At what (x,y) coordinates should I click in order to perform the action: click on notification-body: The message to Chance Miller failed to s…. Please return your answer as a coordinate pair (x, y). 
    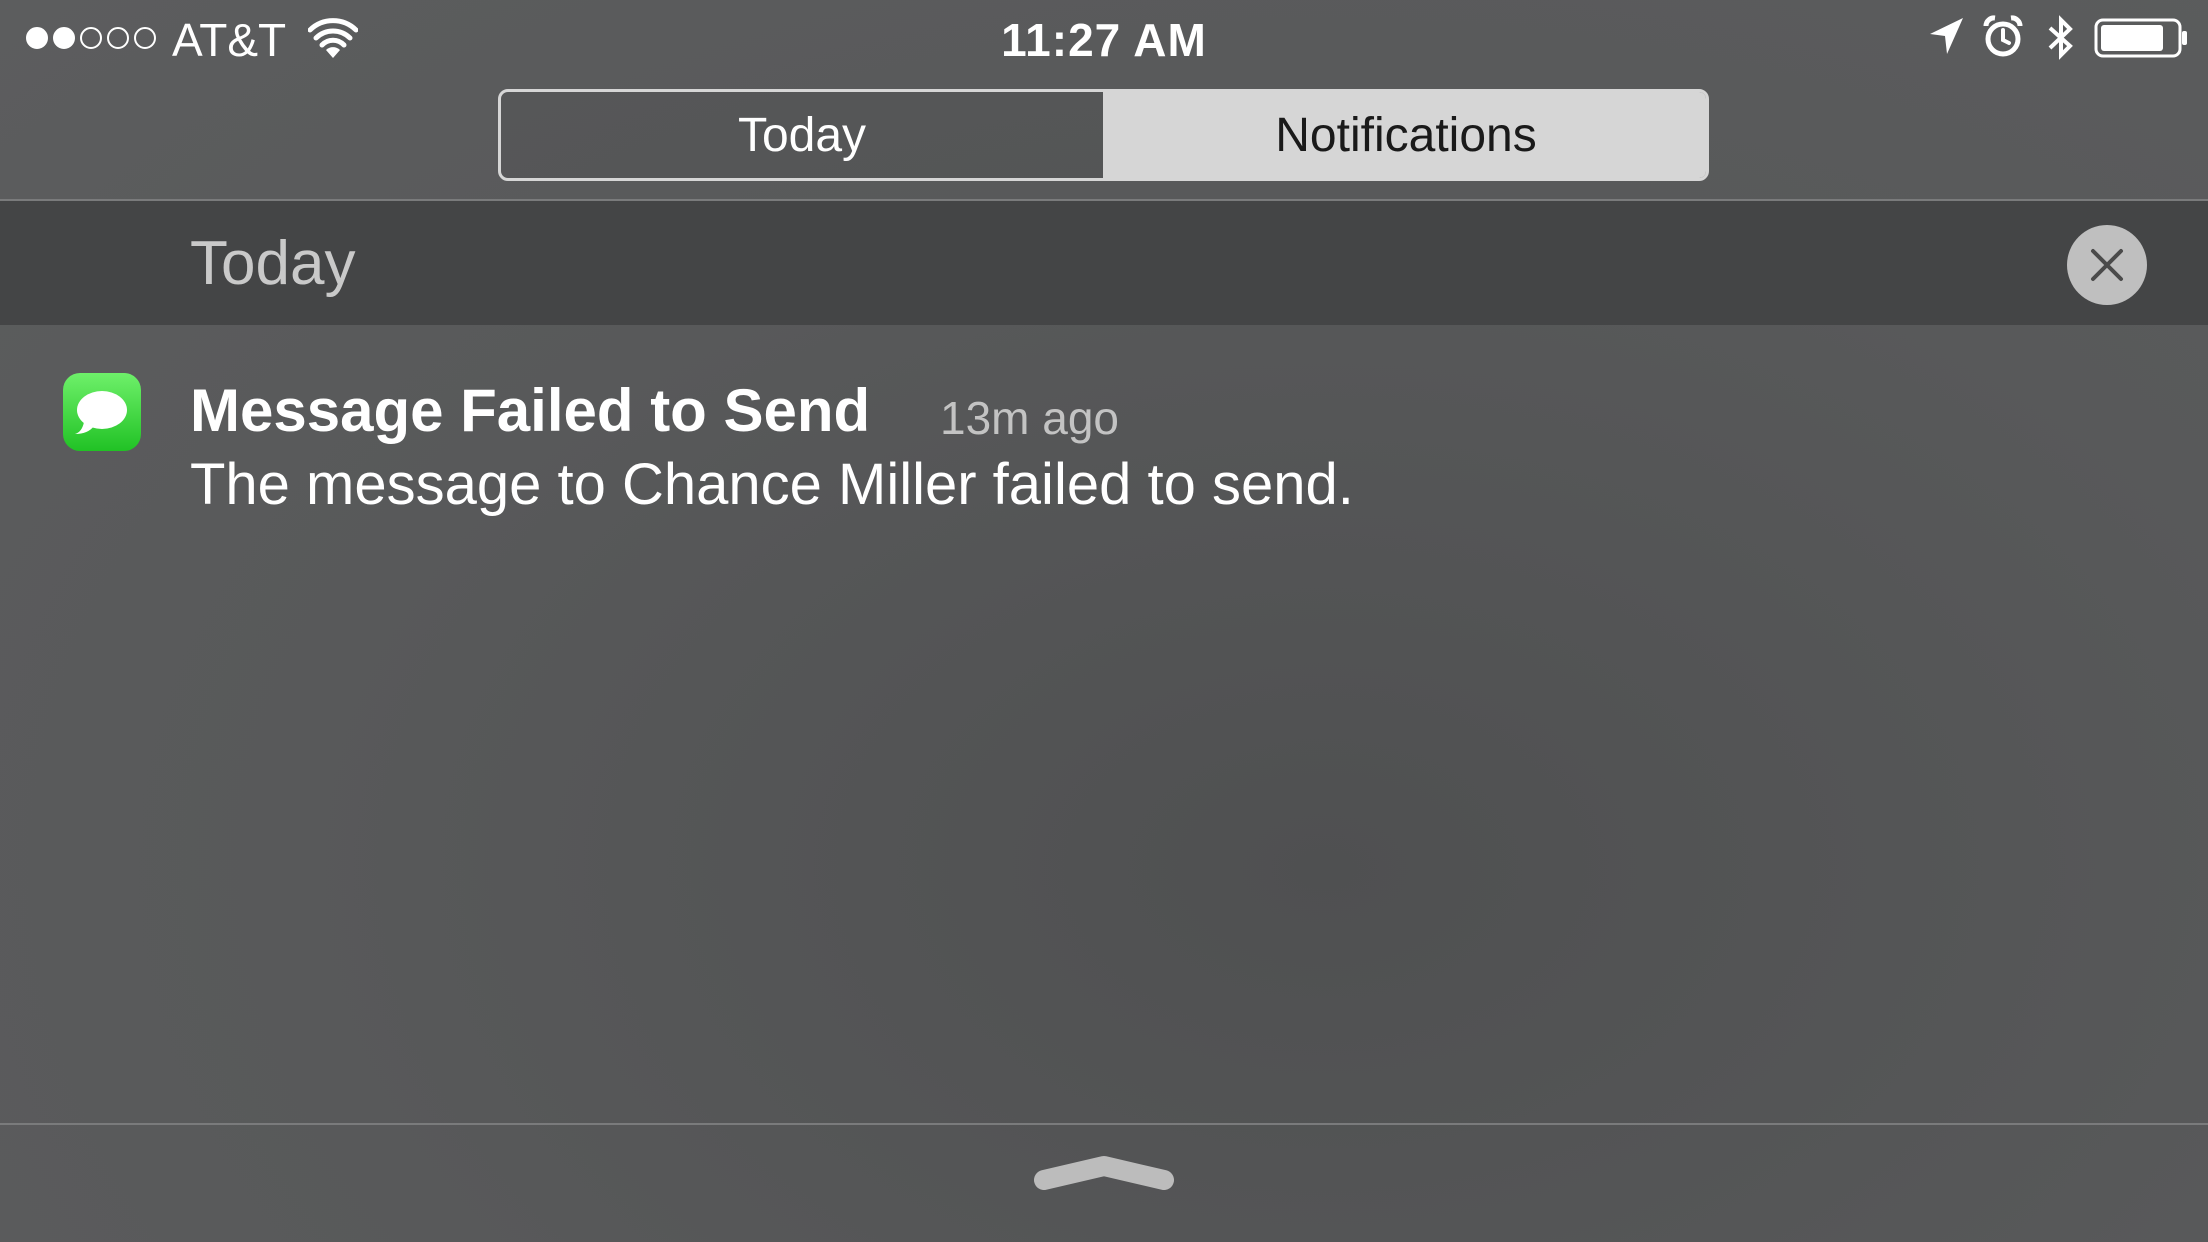
    Looking at the image, I should click on (772, 484).